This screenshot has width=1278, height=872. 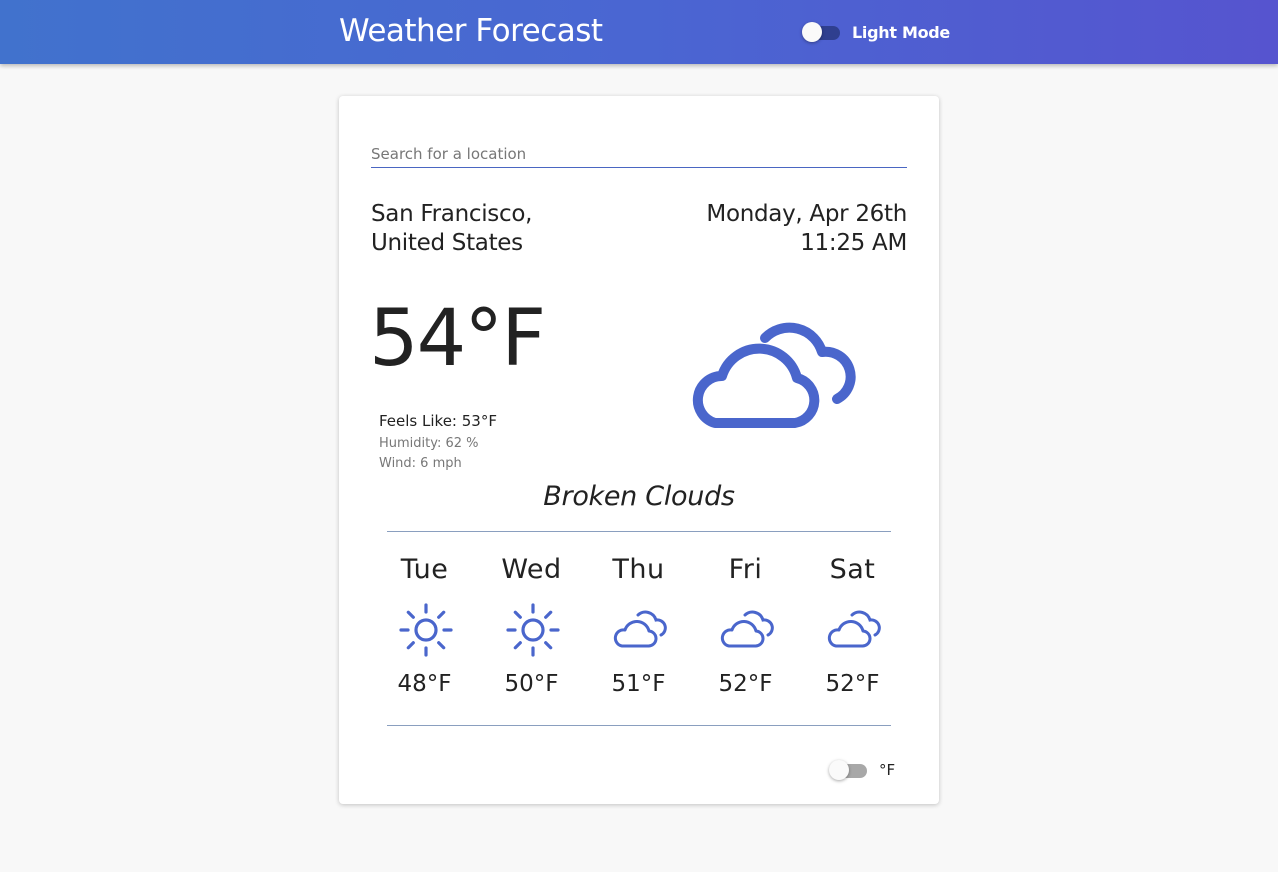 What do you see at coordinates (852, 569) in the screenshot?
I see `forecast-day-name: Sat` at bounding box center [852, 569].